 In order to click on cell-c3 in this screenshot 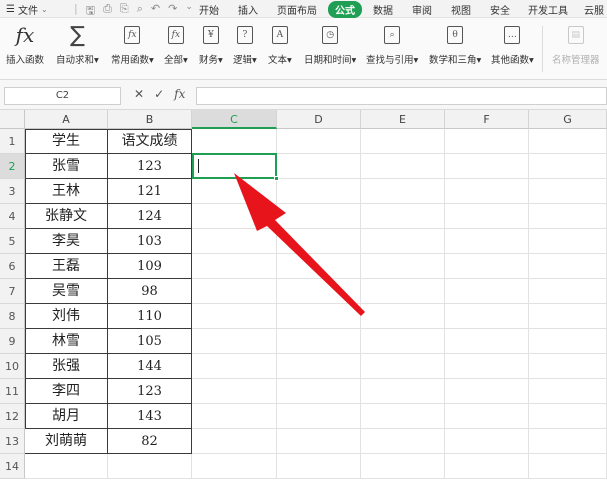, I will do `click(234, 191)`.